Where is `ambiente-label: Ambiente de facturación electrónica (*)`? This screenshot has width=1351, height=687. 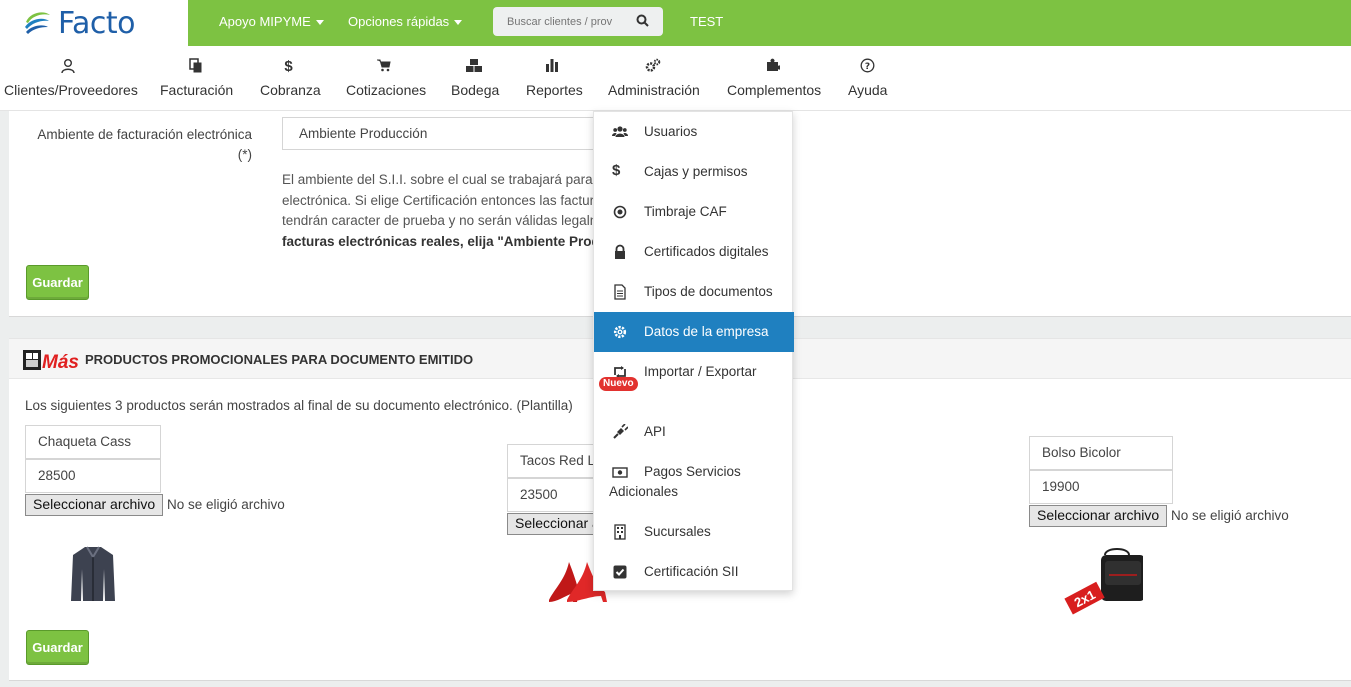 ambiente-label: Ambiente de facturación electrónica (*) is located at coordinates (130, 145).